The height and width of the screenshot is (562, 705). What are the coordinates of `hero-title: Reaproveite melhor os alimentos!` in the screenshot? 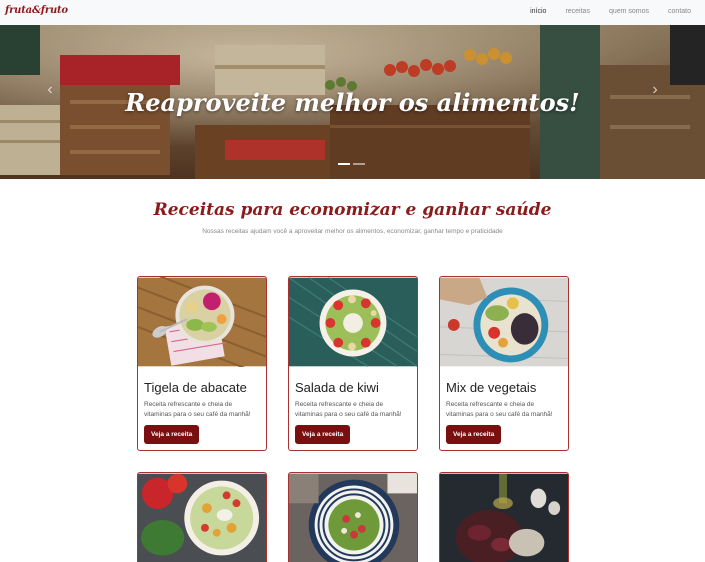 It's located at (352, 102).